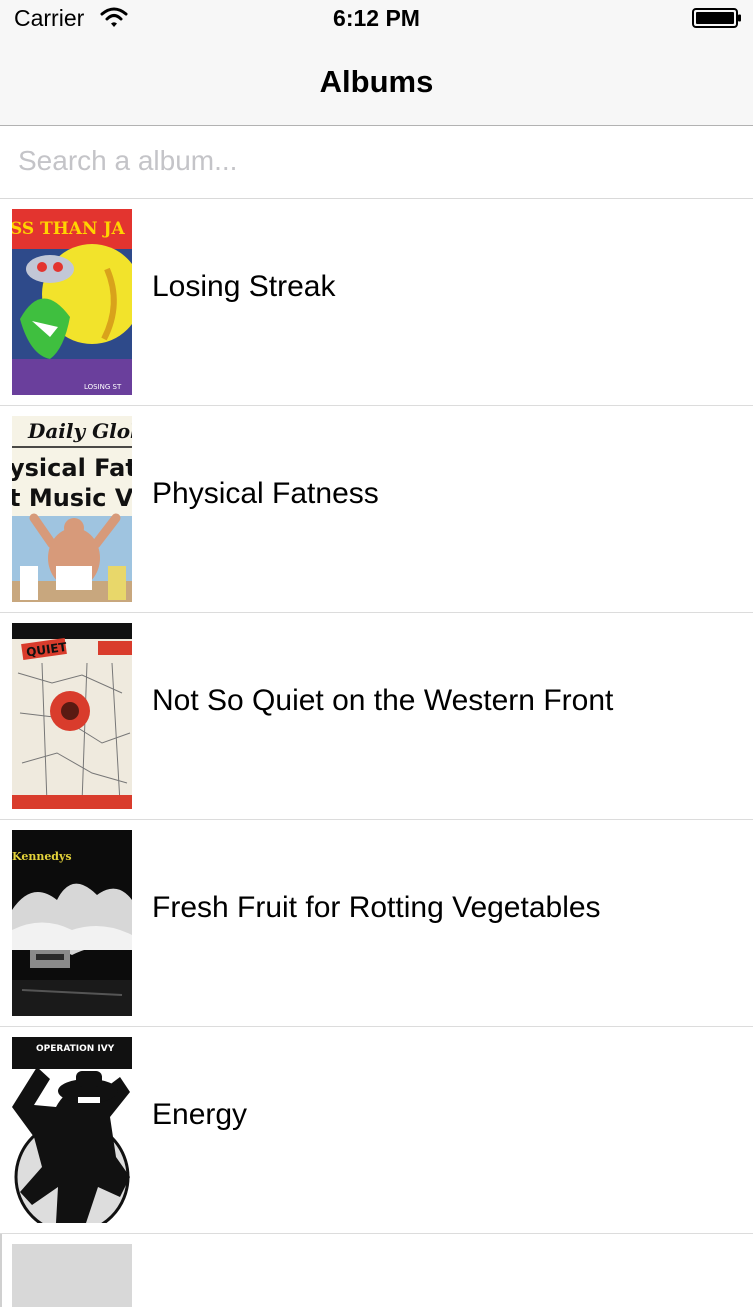  Describe the element at coordinates (716, 18) in the screenshot. I see `battery-full-icon` at that location.